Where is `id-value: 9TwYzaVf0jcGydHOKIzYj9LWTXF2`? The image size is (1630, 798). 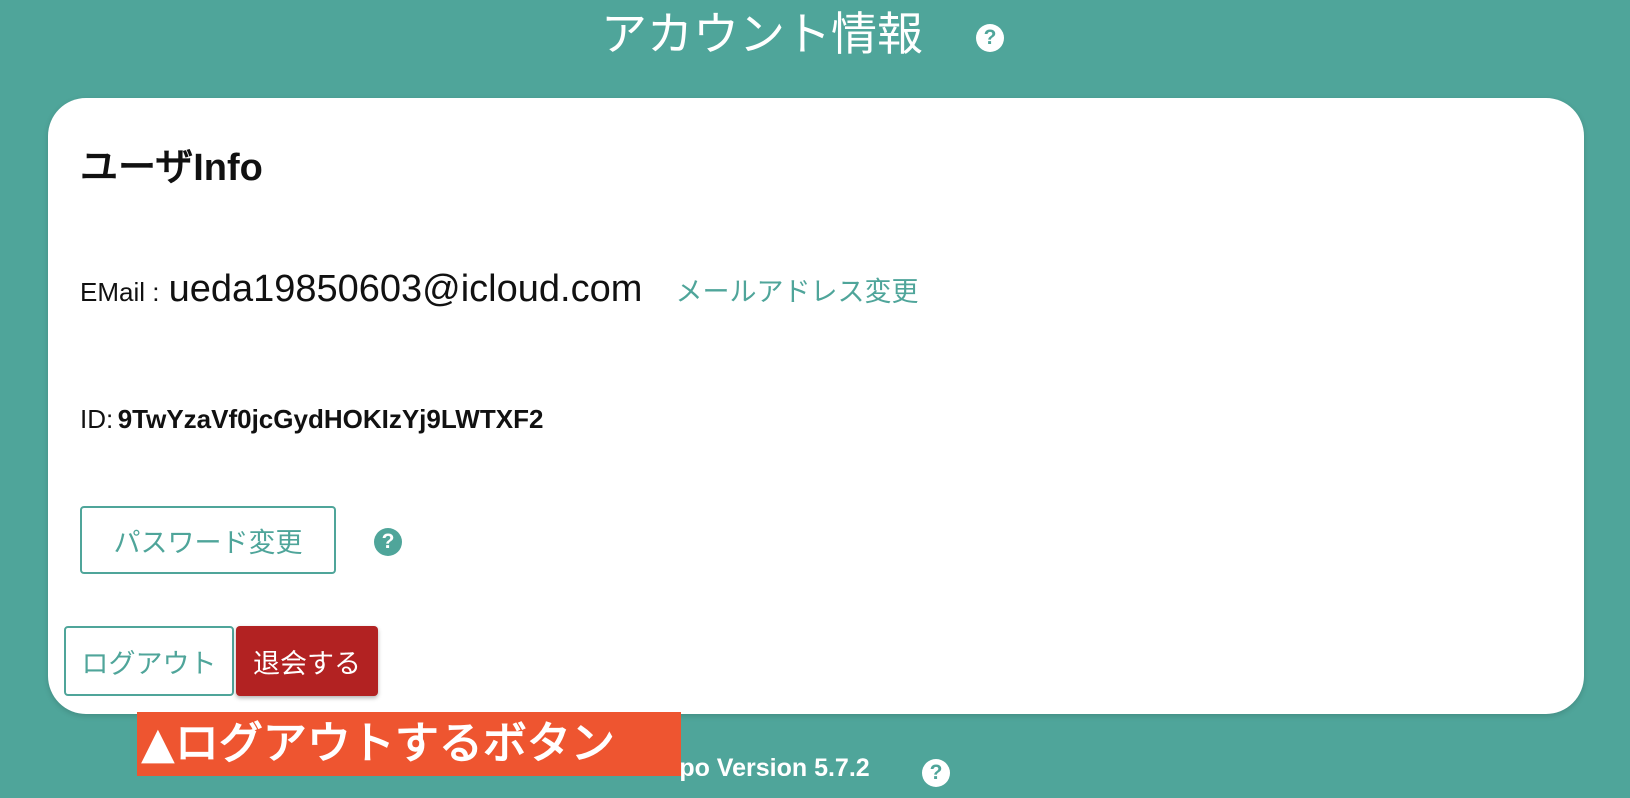
id-value: 9TwYzaVf0jcGydHOKIzYj9LWTXF2 is located at coordinates (330, 419).